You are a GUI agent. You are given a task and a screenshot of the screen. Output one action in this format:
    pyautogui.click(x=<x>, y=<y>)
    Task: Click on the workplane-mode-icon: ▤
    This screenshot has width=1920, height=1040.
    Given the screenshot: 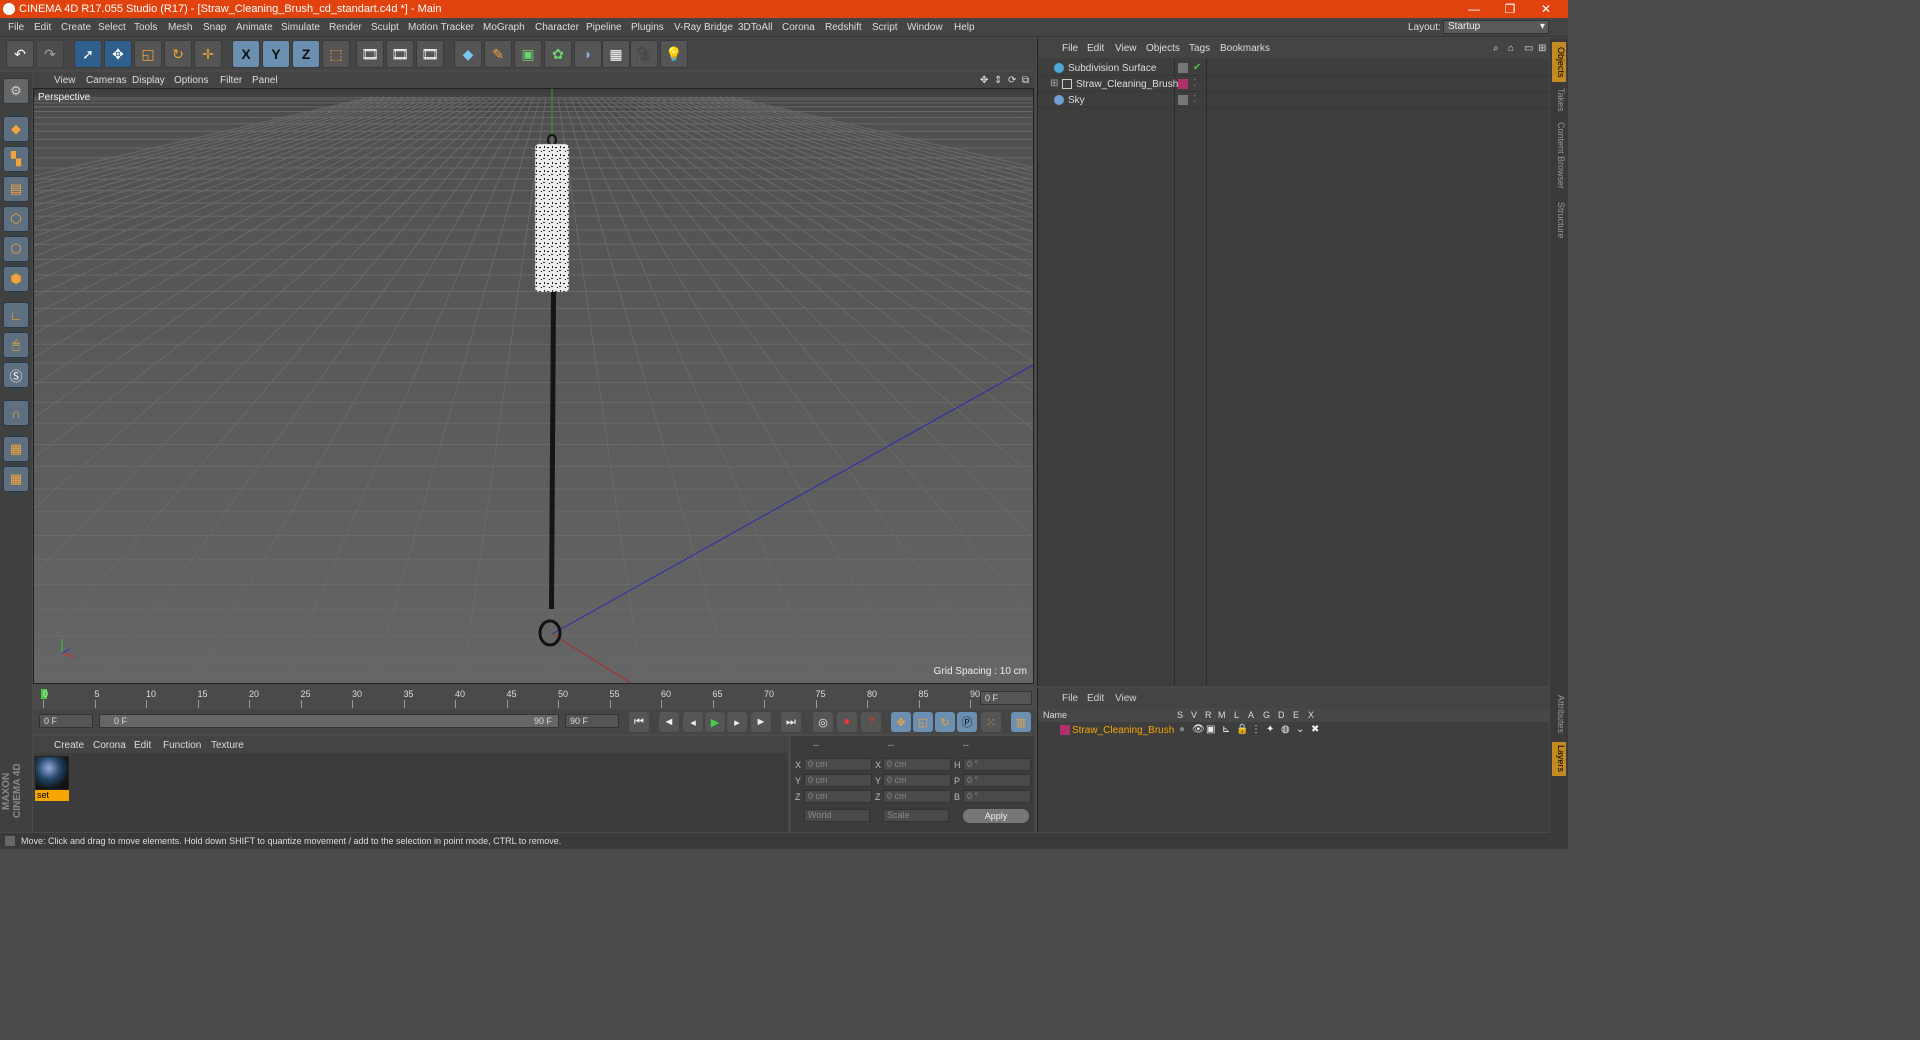 What is the action you would take?
    pyautogui.click(x=16, y=189)
    